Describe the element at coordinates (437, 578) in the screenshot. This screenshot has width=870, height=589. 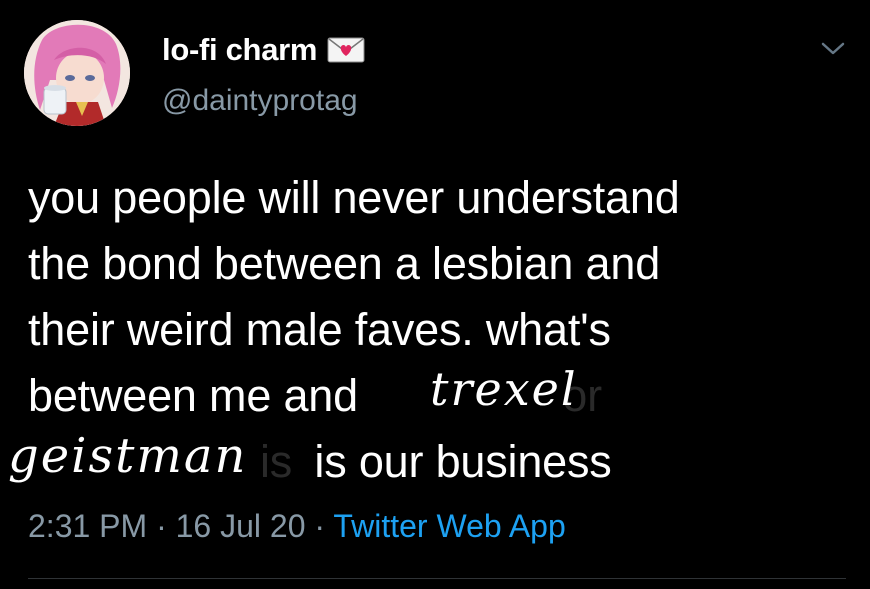
I see `divider` at that location.